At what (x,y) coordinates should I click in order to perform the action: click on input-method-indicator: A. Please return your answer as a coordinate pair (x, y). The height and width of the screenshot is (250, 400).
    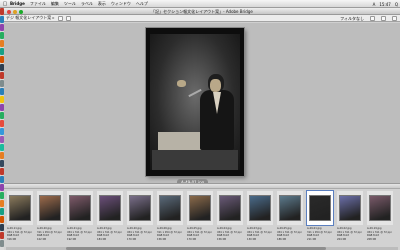
    Looking at the image, I should click on (374, 4).